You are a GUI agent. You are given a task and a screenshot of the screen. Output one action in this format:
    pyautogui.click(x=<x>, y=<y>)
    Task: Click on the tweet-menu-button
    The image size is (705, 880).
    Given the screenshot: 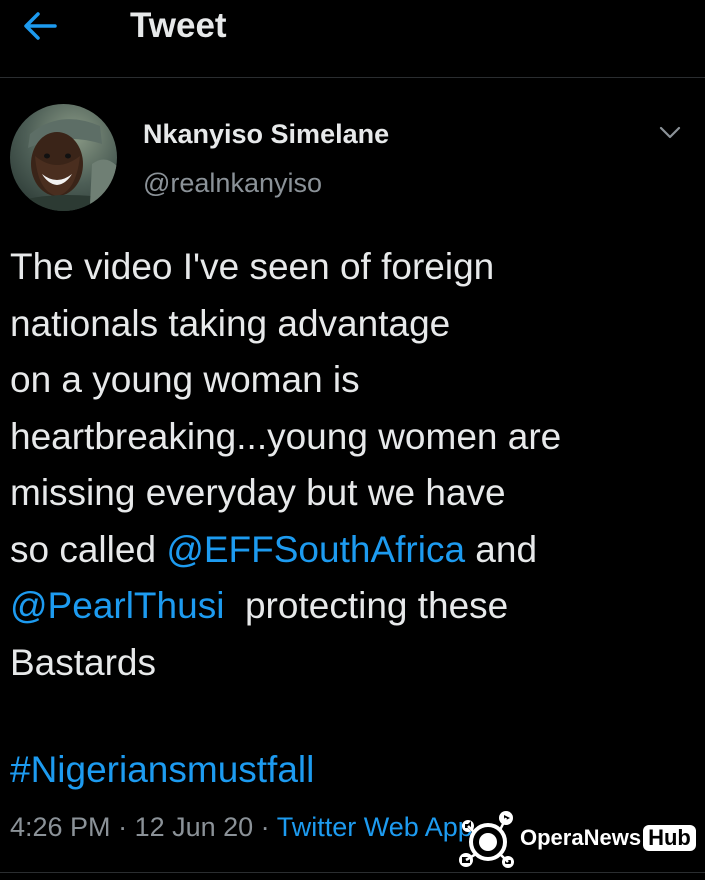 What is the action you would take?
    pyautogui.click(x=670, y=133)
    